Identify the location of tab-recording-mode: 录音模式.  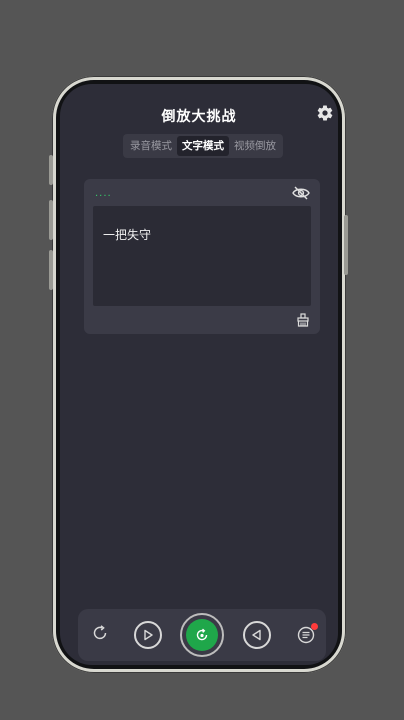
(151, 146).